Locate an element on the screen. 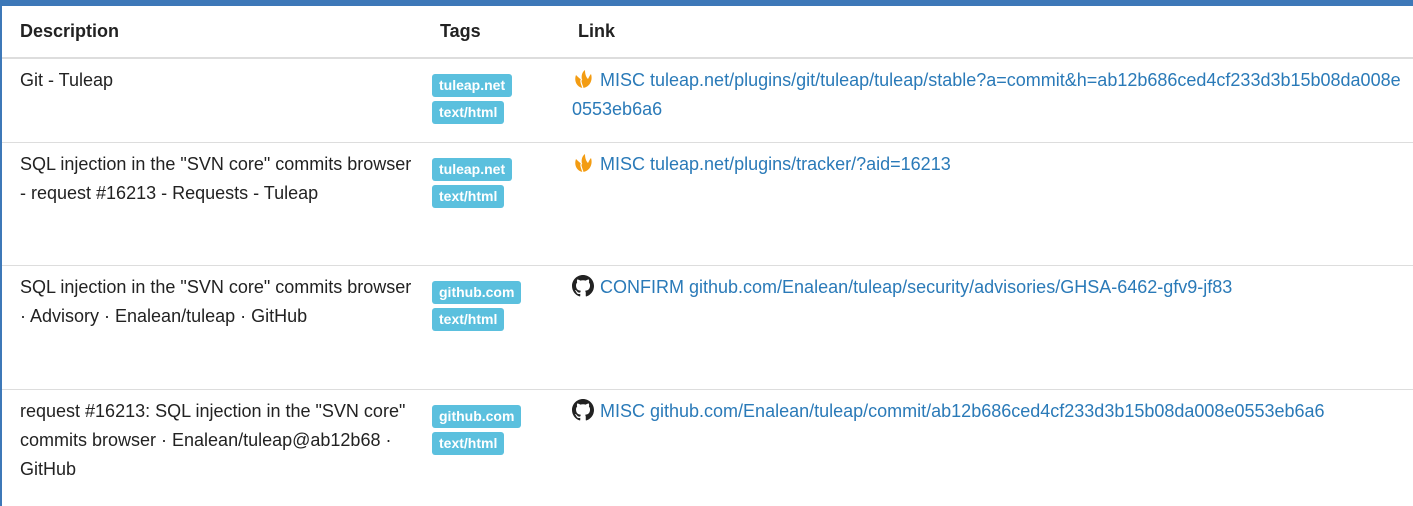  row-description: Git - Tuleap is located at coordinates (212, 99).